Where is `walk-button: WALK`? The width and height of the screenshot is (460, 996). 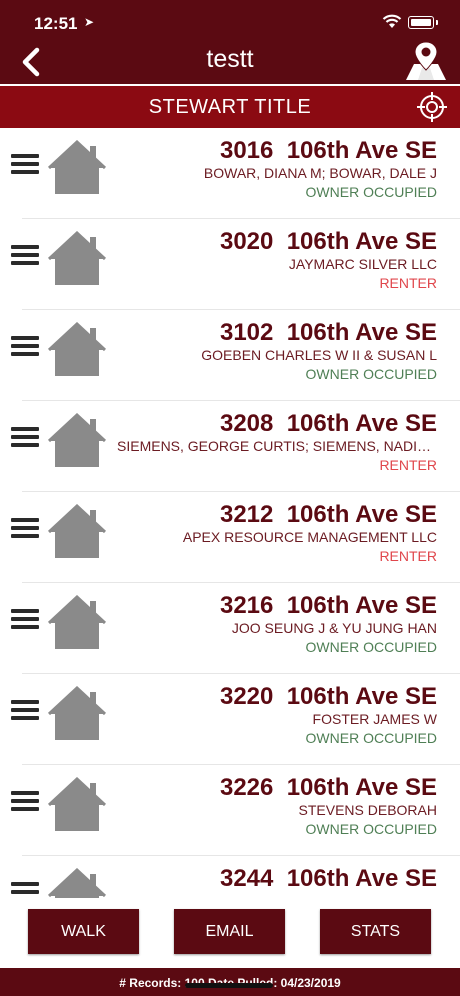 walk-button: WALK is located at coordinates (83, 931).